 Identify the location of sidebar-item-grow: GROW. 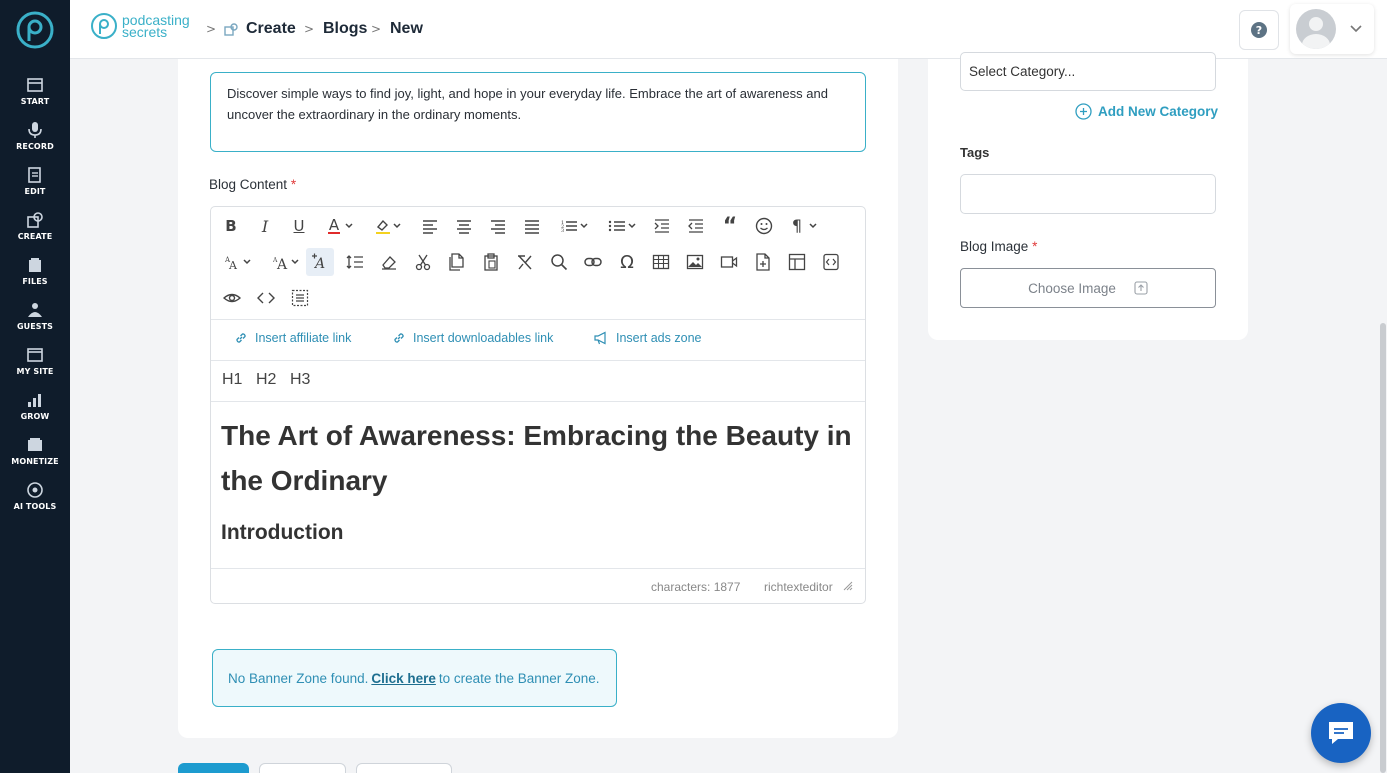
(35, 401).